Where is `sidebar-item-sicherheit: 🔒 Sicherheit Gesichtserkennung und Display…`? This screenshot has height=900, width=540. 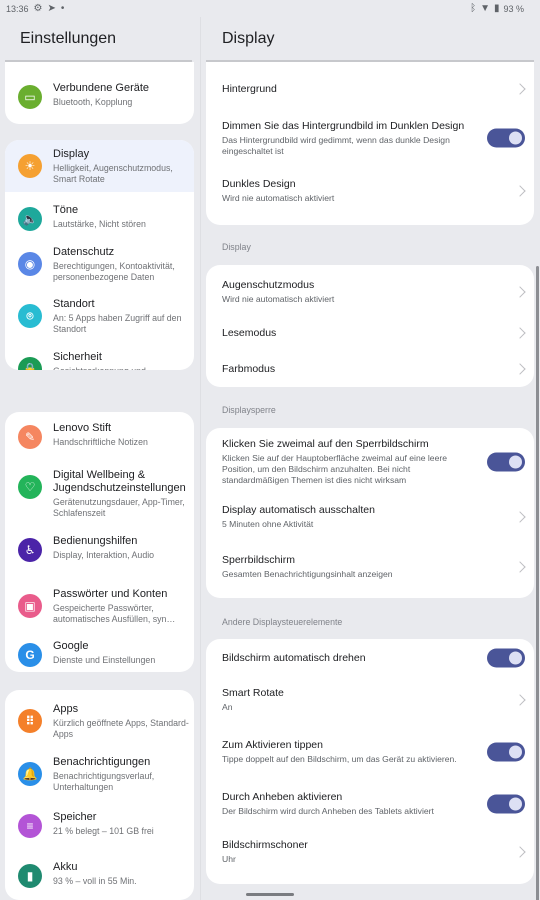
sidebar-item-sicherheit: 🔒 Sicherheit Gesichtserkennung und Display… is located at coordinates (99, 360).